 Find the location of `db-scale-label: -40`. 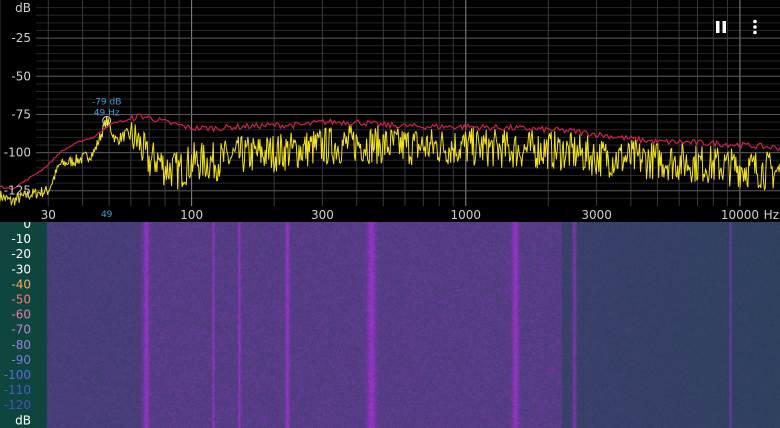

db-scale-label: -40 is located at coordinates (21, 284).